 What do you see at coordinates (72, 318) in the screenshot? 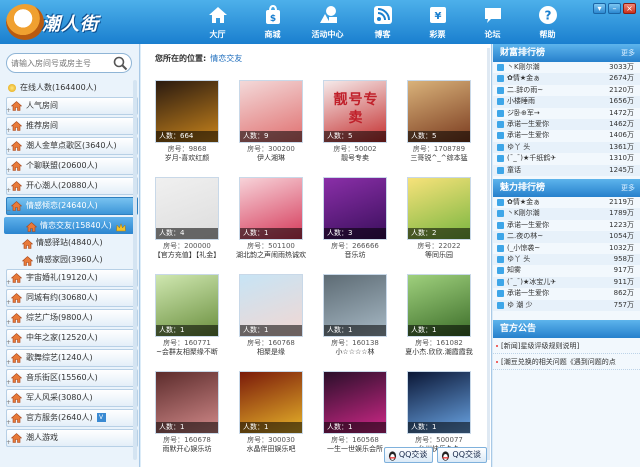
I see `sidebar-item: + 综艺广场(9800人)` at bounding box center [72, 318].